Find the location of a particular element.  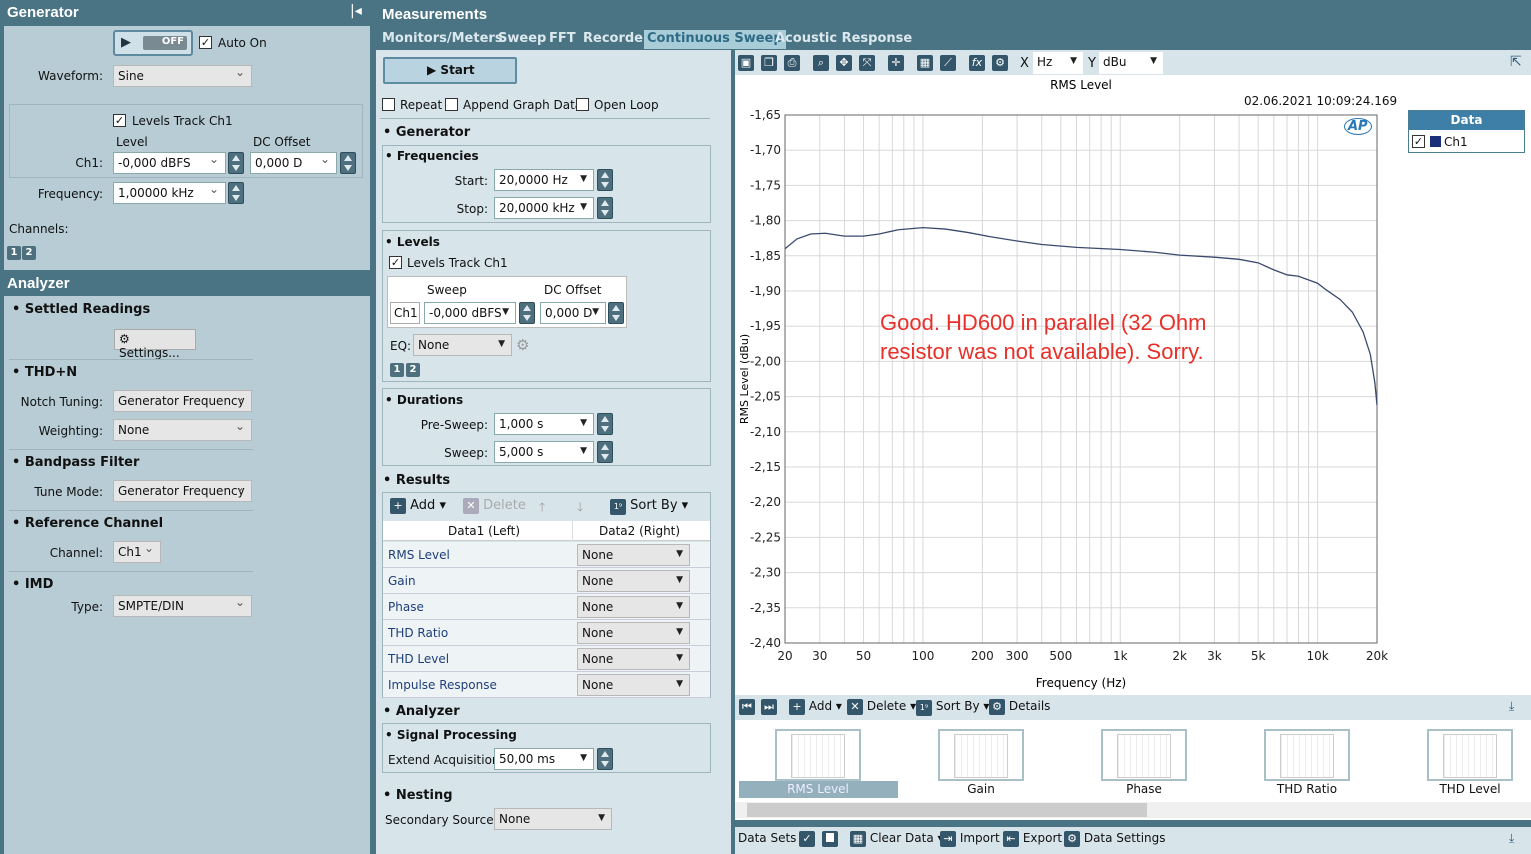

tab-monitors-meters: Monitors/Meters is located at coordinates (442, 39).